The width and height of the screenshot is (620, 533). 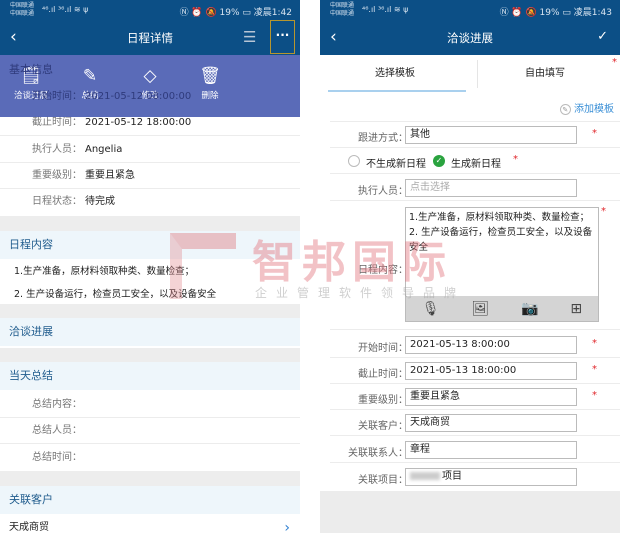 I want to click on contact-input: 章程, so click(x=491, y=450).